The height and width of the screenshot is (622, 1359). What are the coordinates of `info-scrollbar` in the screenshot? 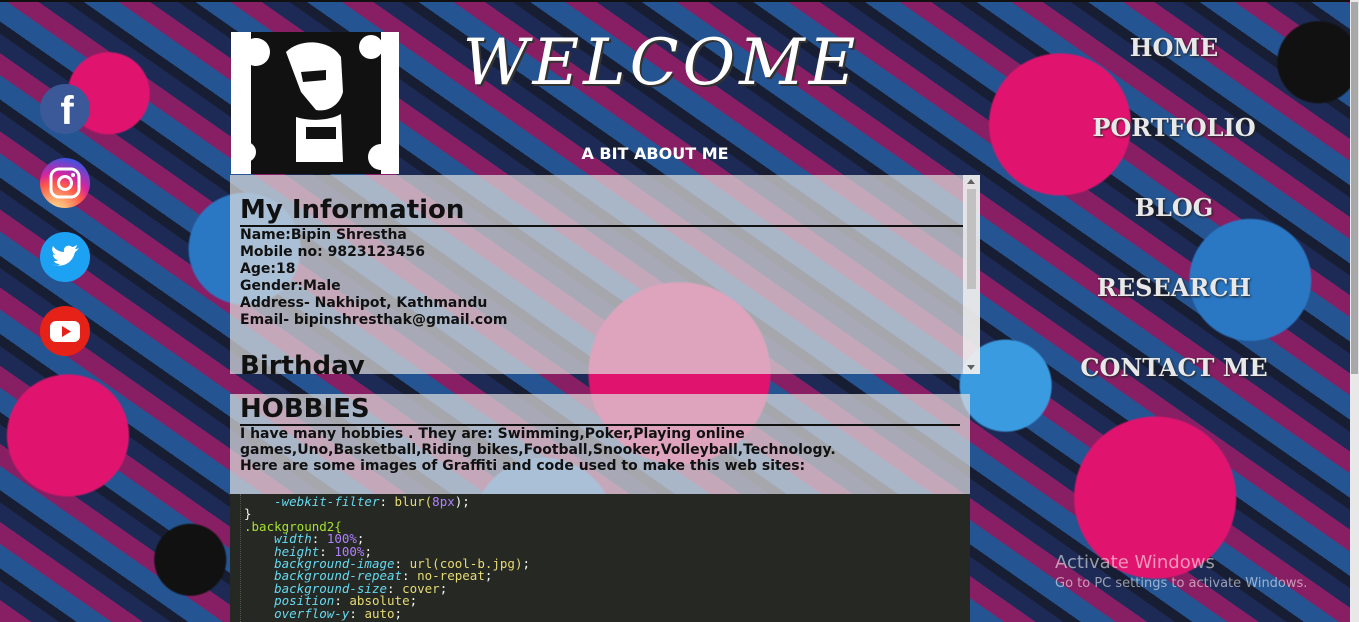 It's located at (971, 274).